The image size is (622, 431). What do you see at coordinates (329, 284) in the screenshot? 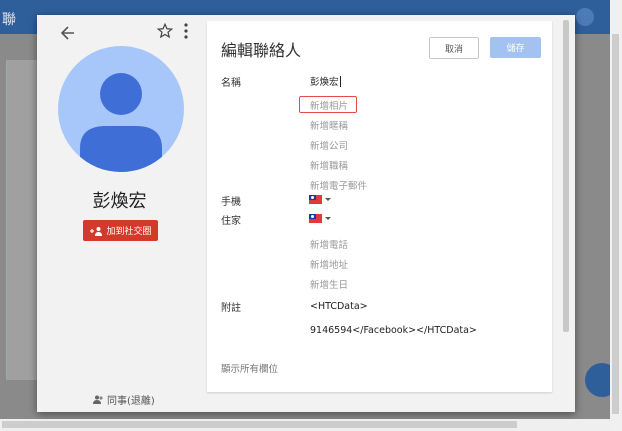
I see `add-birthday-link: 新增生日` at bounding box center [329, 284].